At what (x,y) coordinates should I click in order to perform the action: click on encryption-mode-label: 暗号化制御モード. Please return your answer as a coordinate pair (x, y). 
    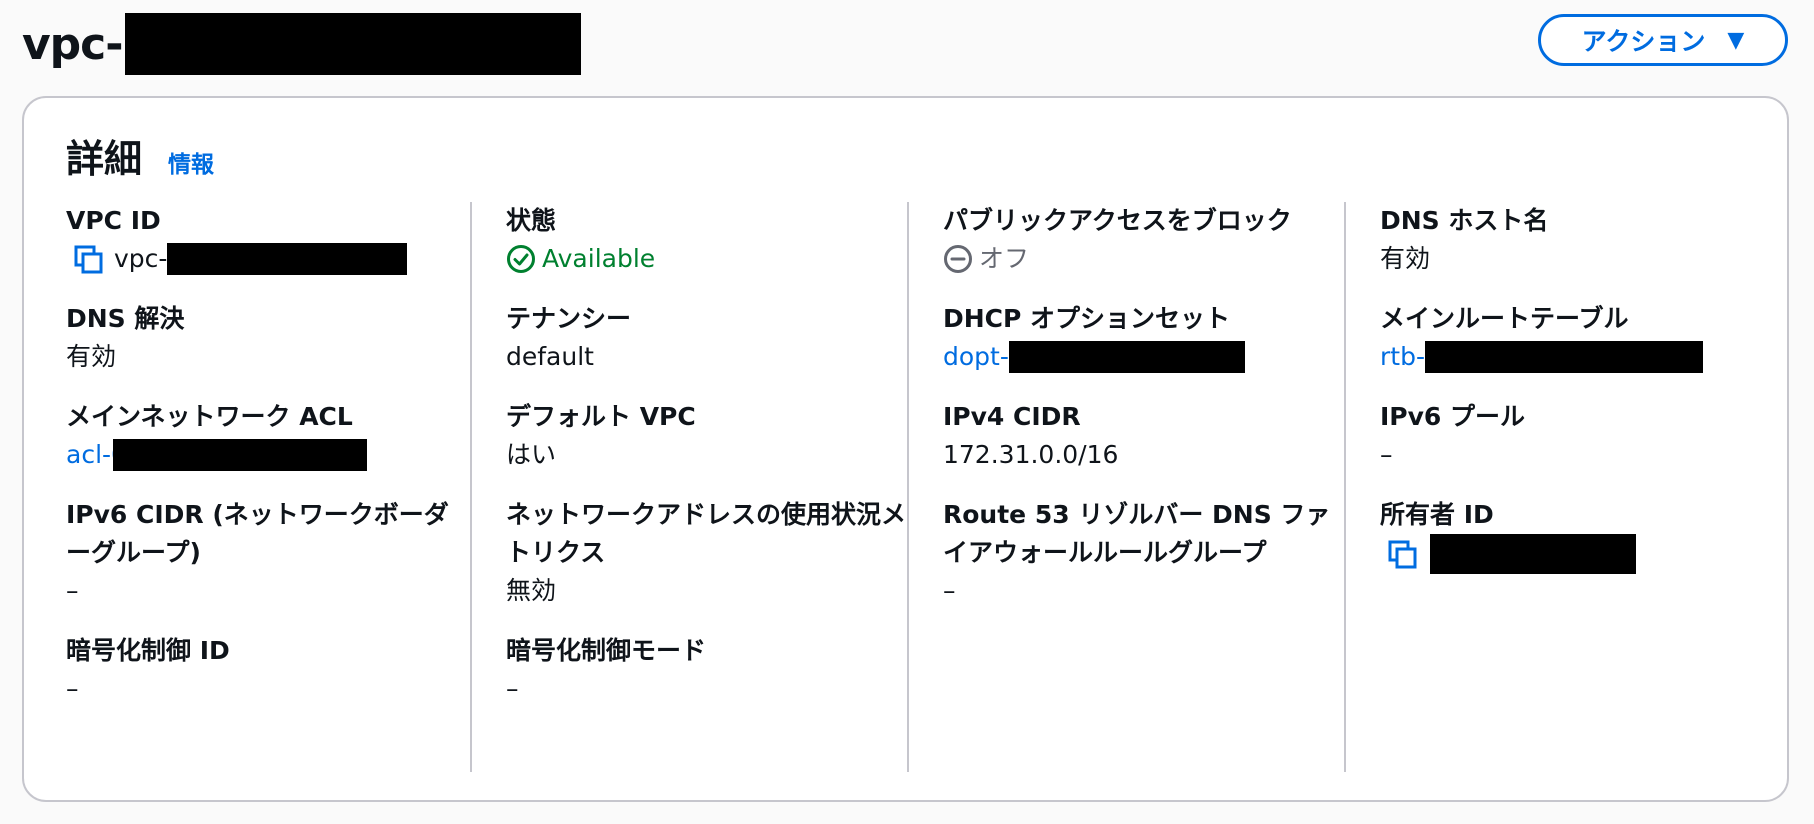
    Looking at the image, I should click on (606, 650).